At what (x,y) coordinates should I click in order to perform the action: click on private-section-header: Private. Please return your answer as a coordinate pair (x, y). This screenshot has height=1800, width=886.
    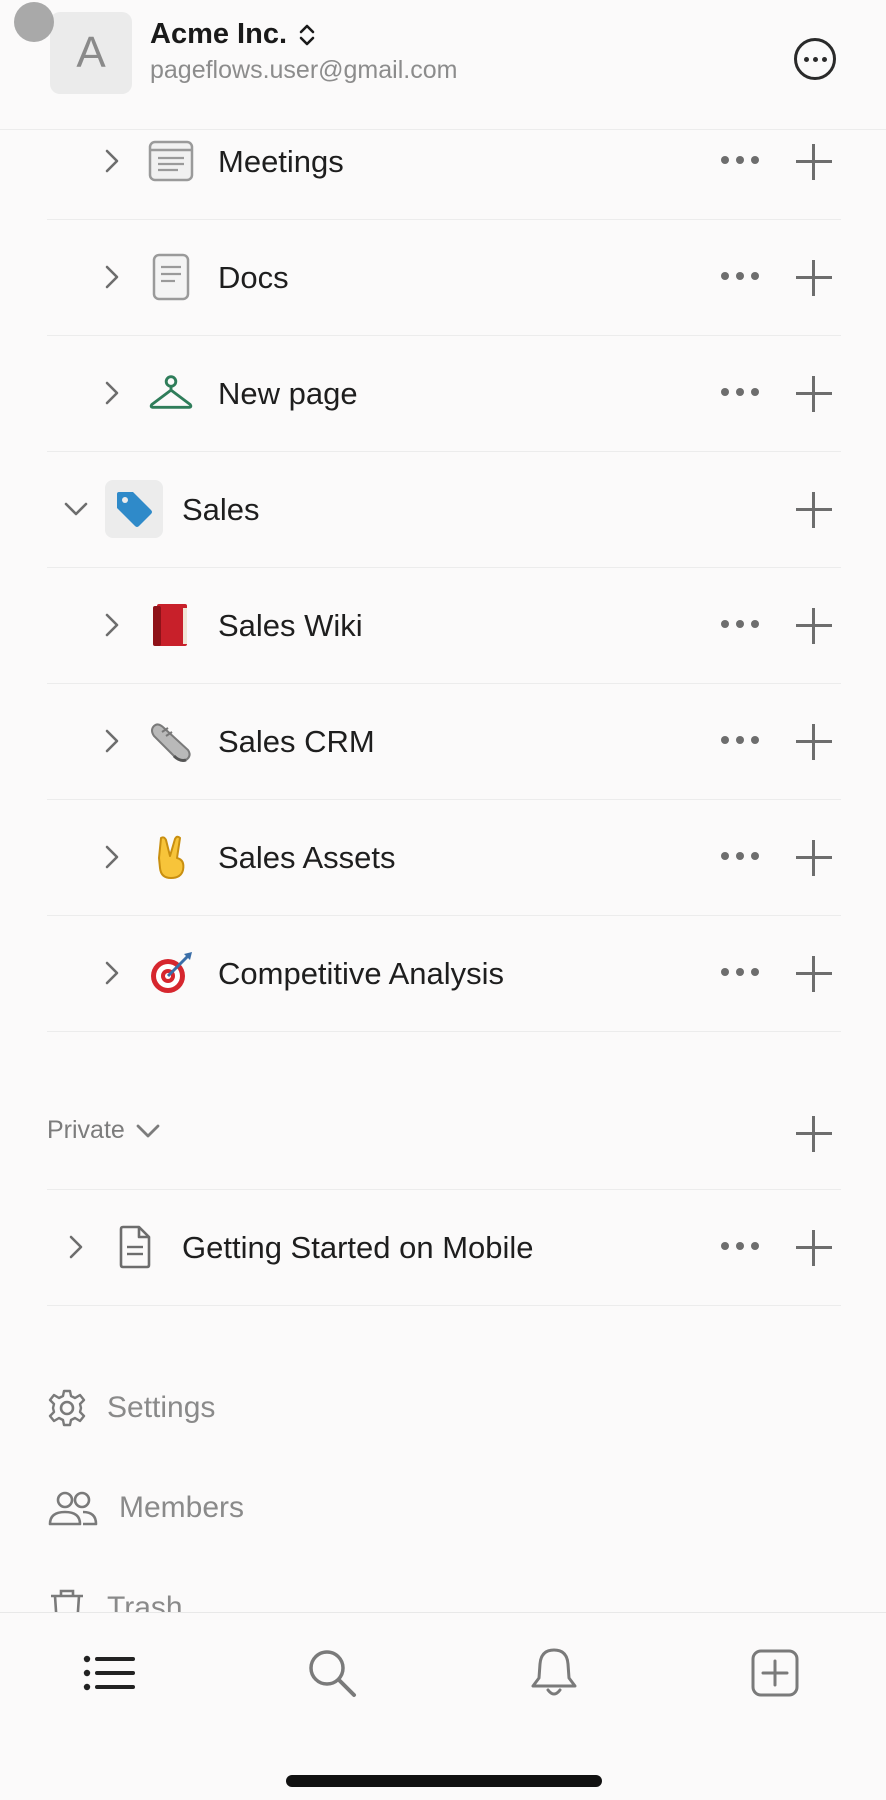
    Looking at the image, I should click on (444, 1111).